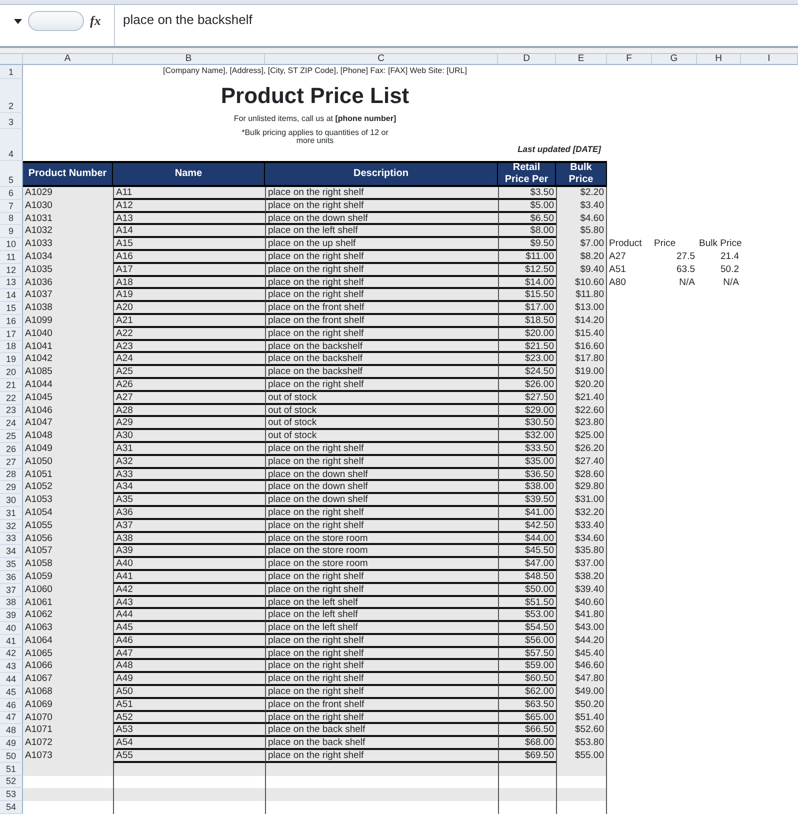  Describe the element at coordinates (527, 705) in the screenshot. I see `table-cell: $63.50` at that location.